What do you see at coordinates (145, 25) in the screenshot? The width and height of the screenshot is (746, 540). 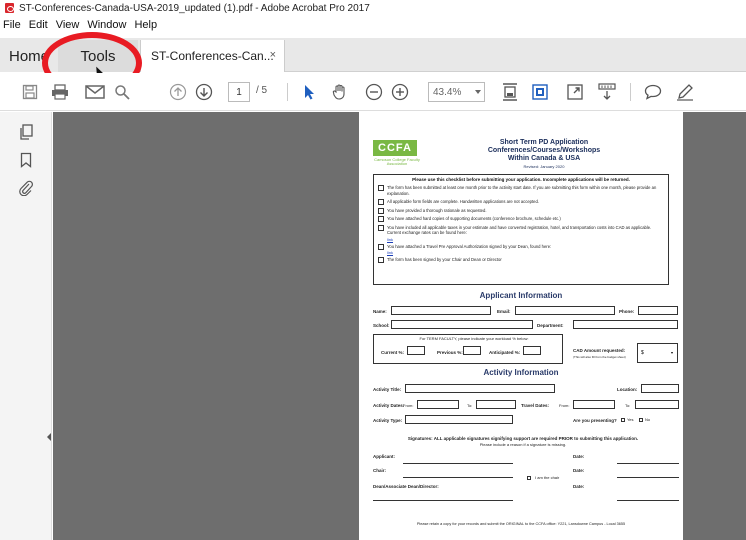 I see `menu-help: Help` at bounding box center [145, 25].